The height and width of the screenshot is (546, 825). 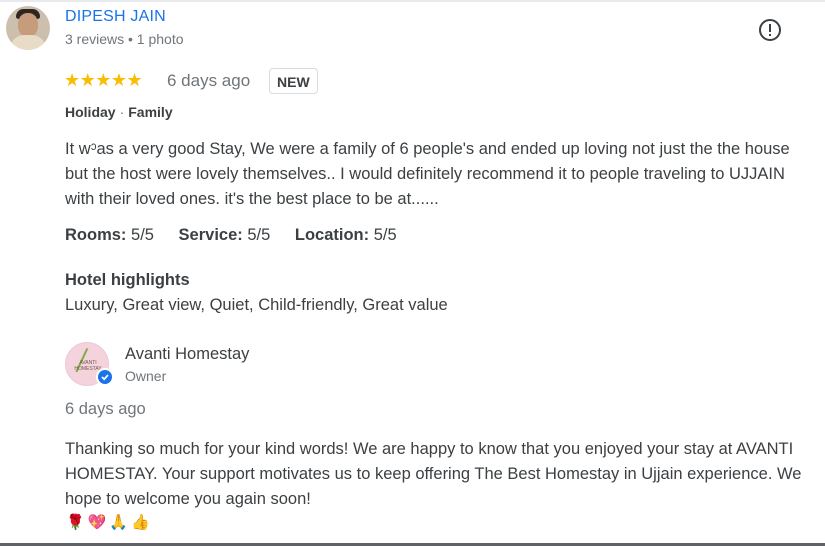 I want to click on rating-location: Location: 5/5, so click(x=345, y=235).